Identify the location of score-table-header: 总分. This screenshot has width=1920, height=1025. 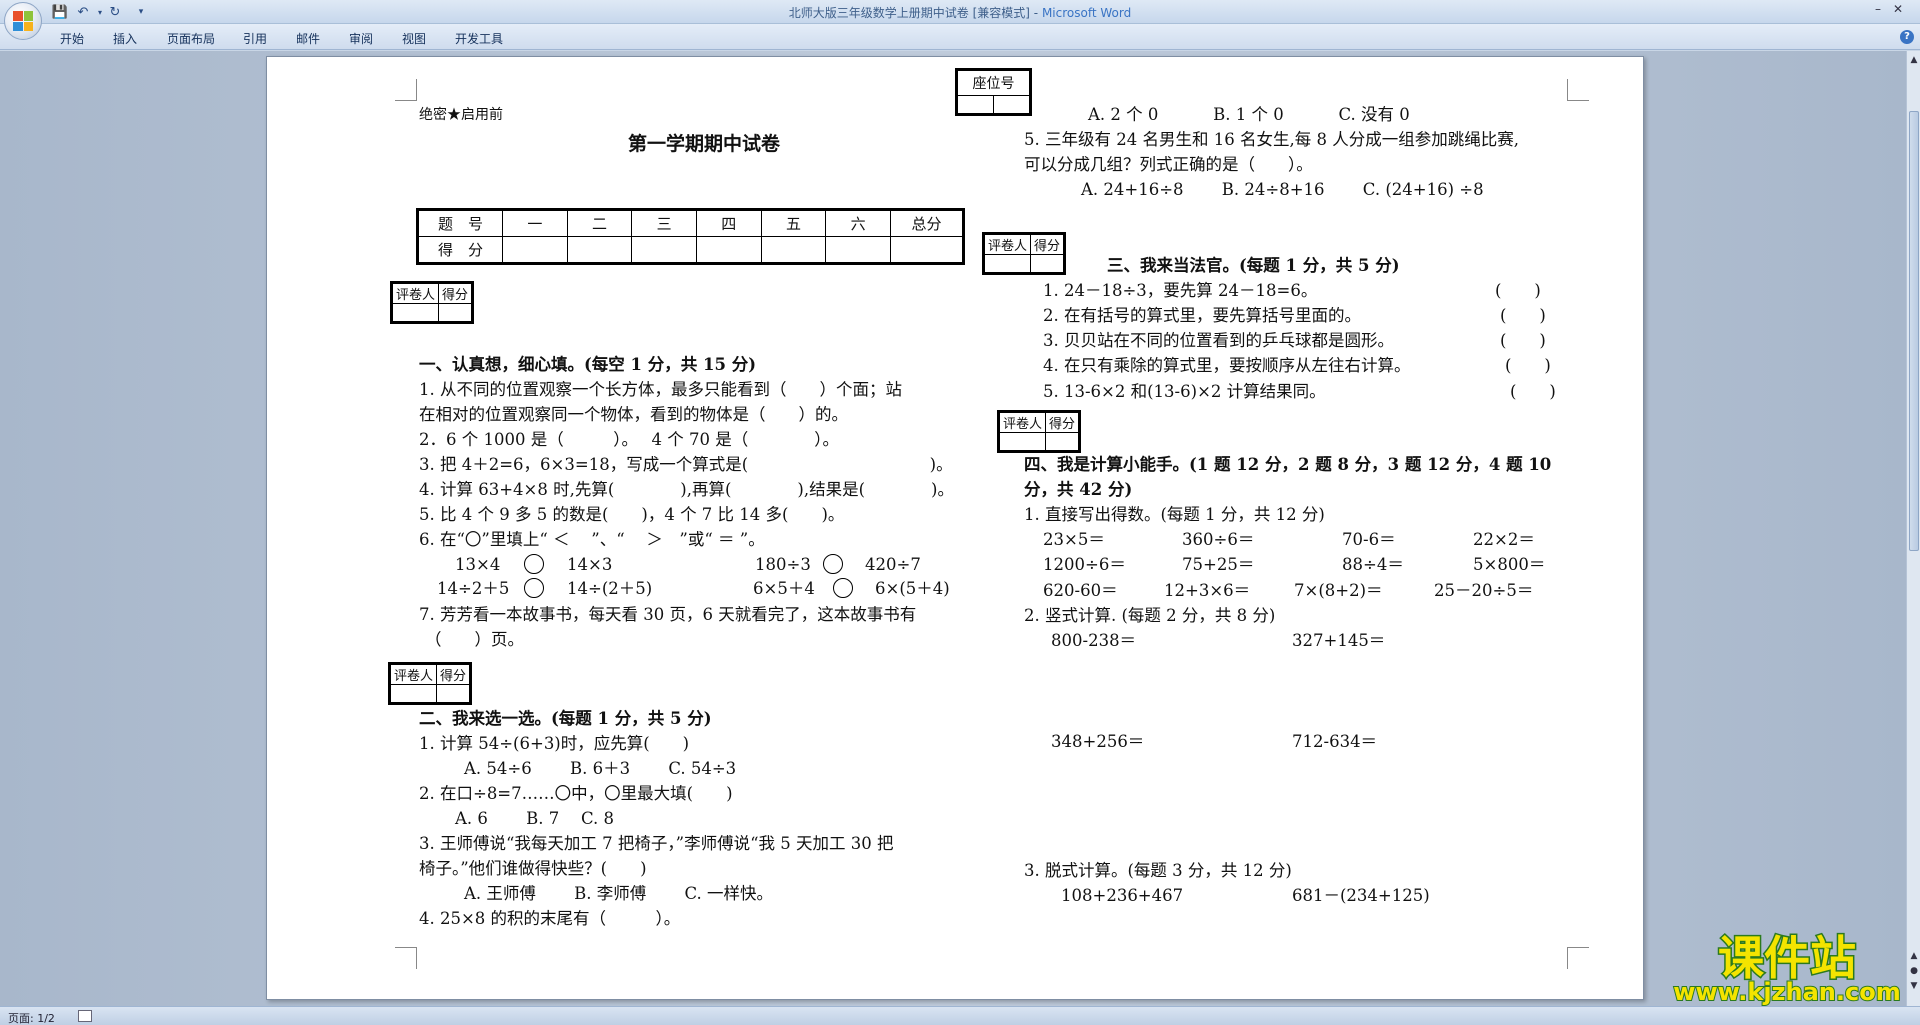
(926, 223).